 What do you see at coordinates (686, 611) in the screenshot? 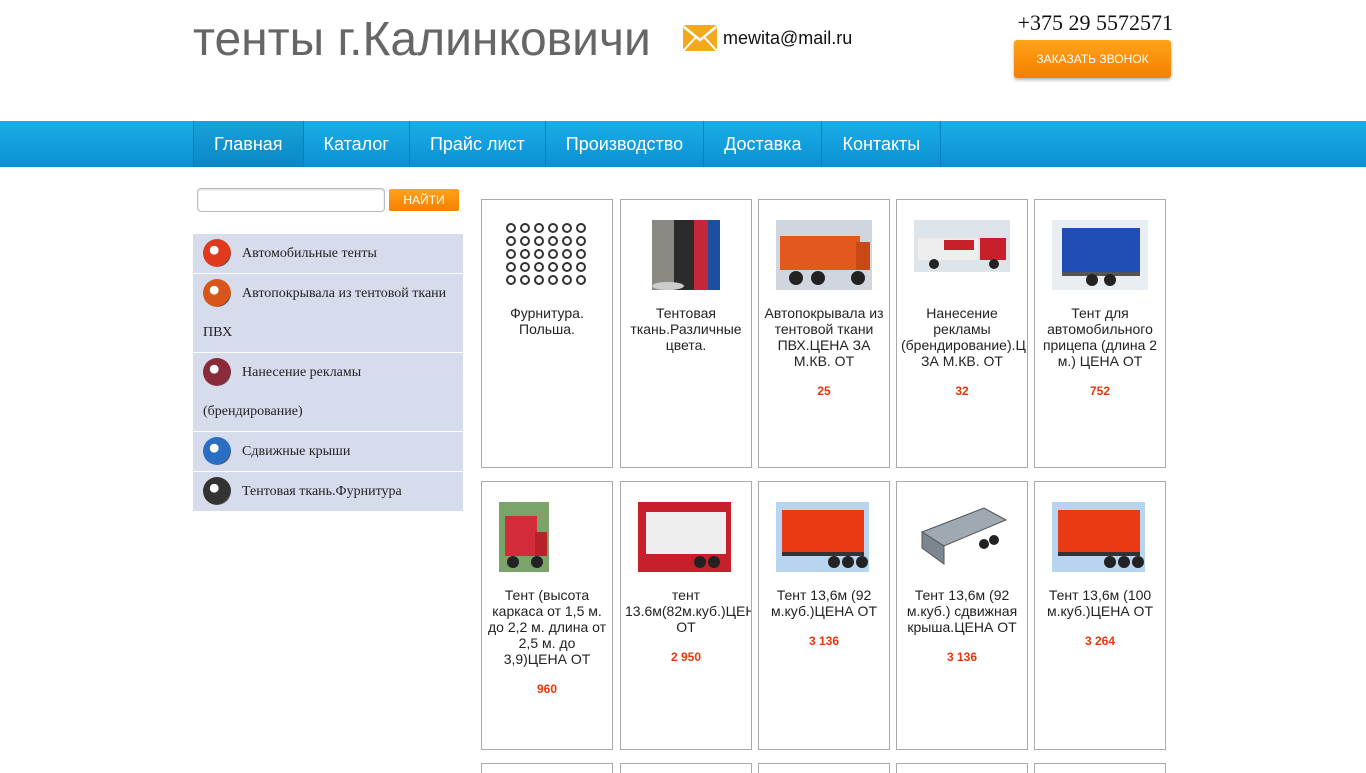
I see `product-title: тент 13.6м(82м.куб.)ЦЕНА ОТ` at bounding box center [686, 611].